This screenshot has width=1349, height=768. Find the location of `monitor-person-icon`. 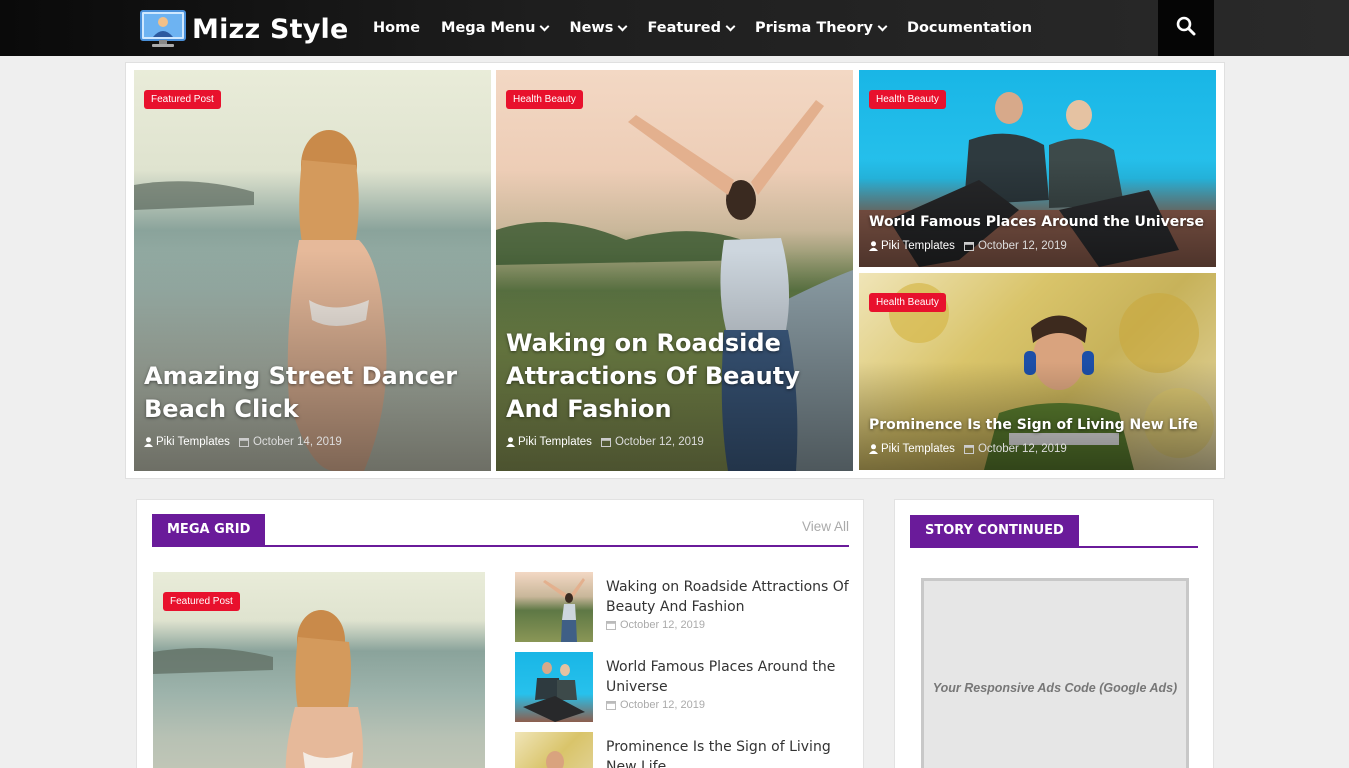

monitor-person-icon is located at coordinates (163, 29).